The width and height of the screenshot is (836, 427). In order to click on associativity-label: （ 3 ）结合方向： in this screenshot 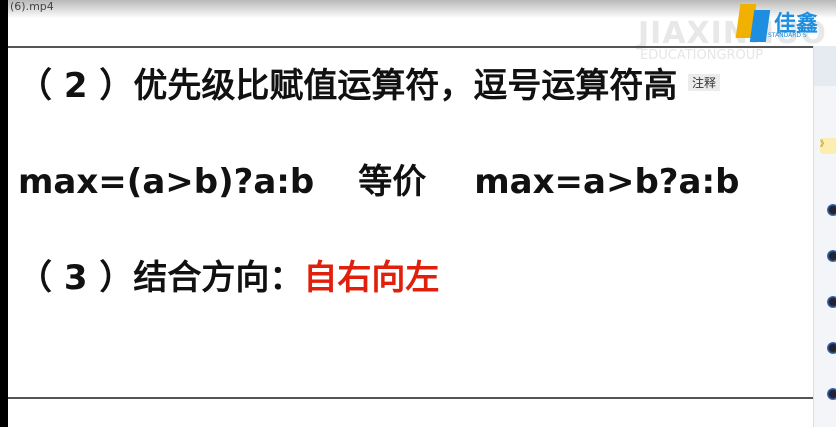, I will do `click(161, 278)`.